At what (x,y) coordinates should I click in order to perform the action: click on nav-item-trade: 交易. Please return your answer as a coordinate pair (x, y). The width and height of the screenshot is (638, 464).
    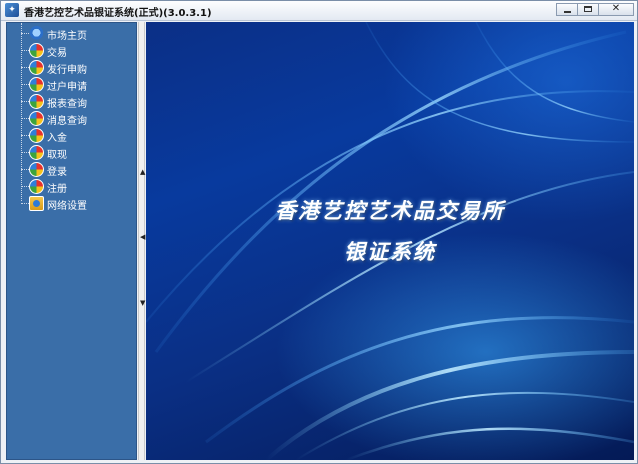
    Looking at the image, I should click on (72, 50).